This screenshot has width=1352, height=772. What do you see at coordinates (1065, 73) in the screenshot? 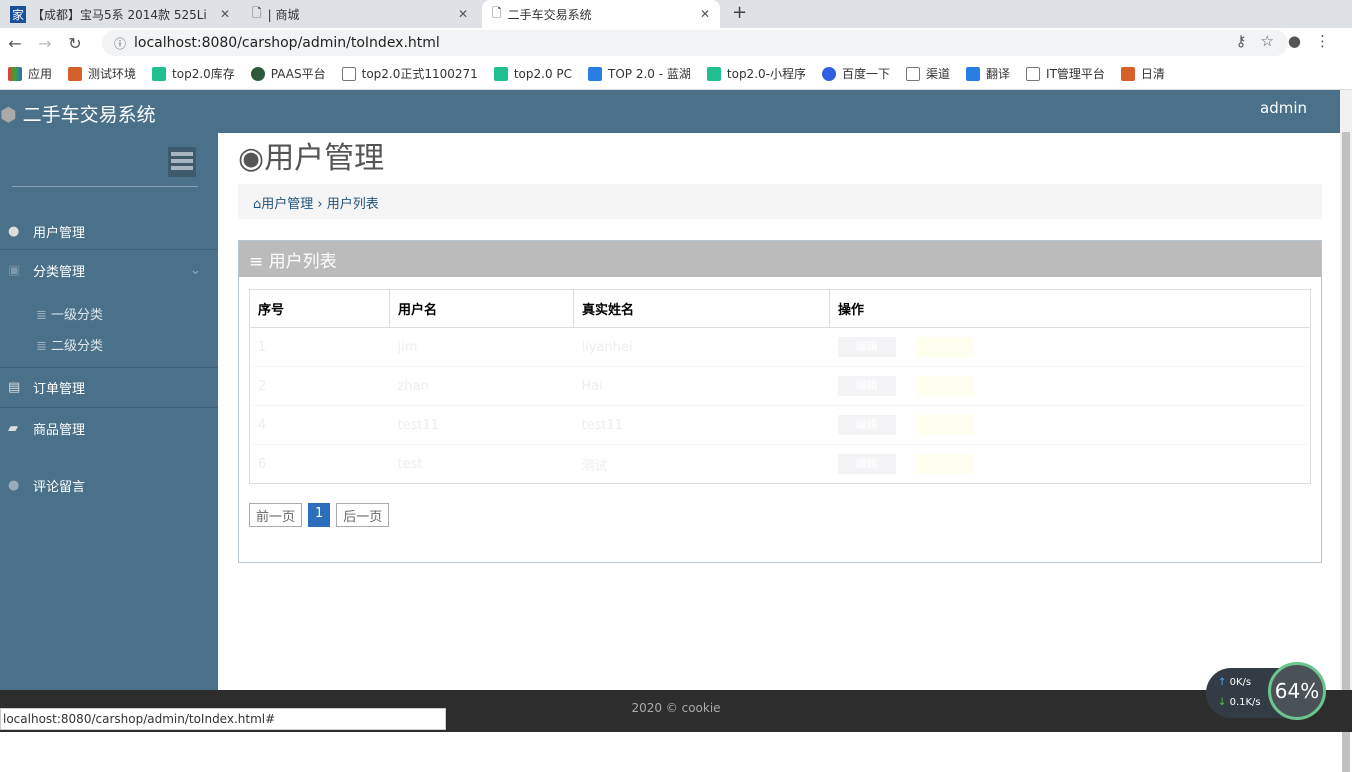
I see `bookmark: IT管理平台` at bounding box center [1065, 73].